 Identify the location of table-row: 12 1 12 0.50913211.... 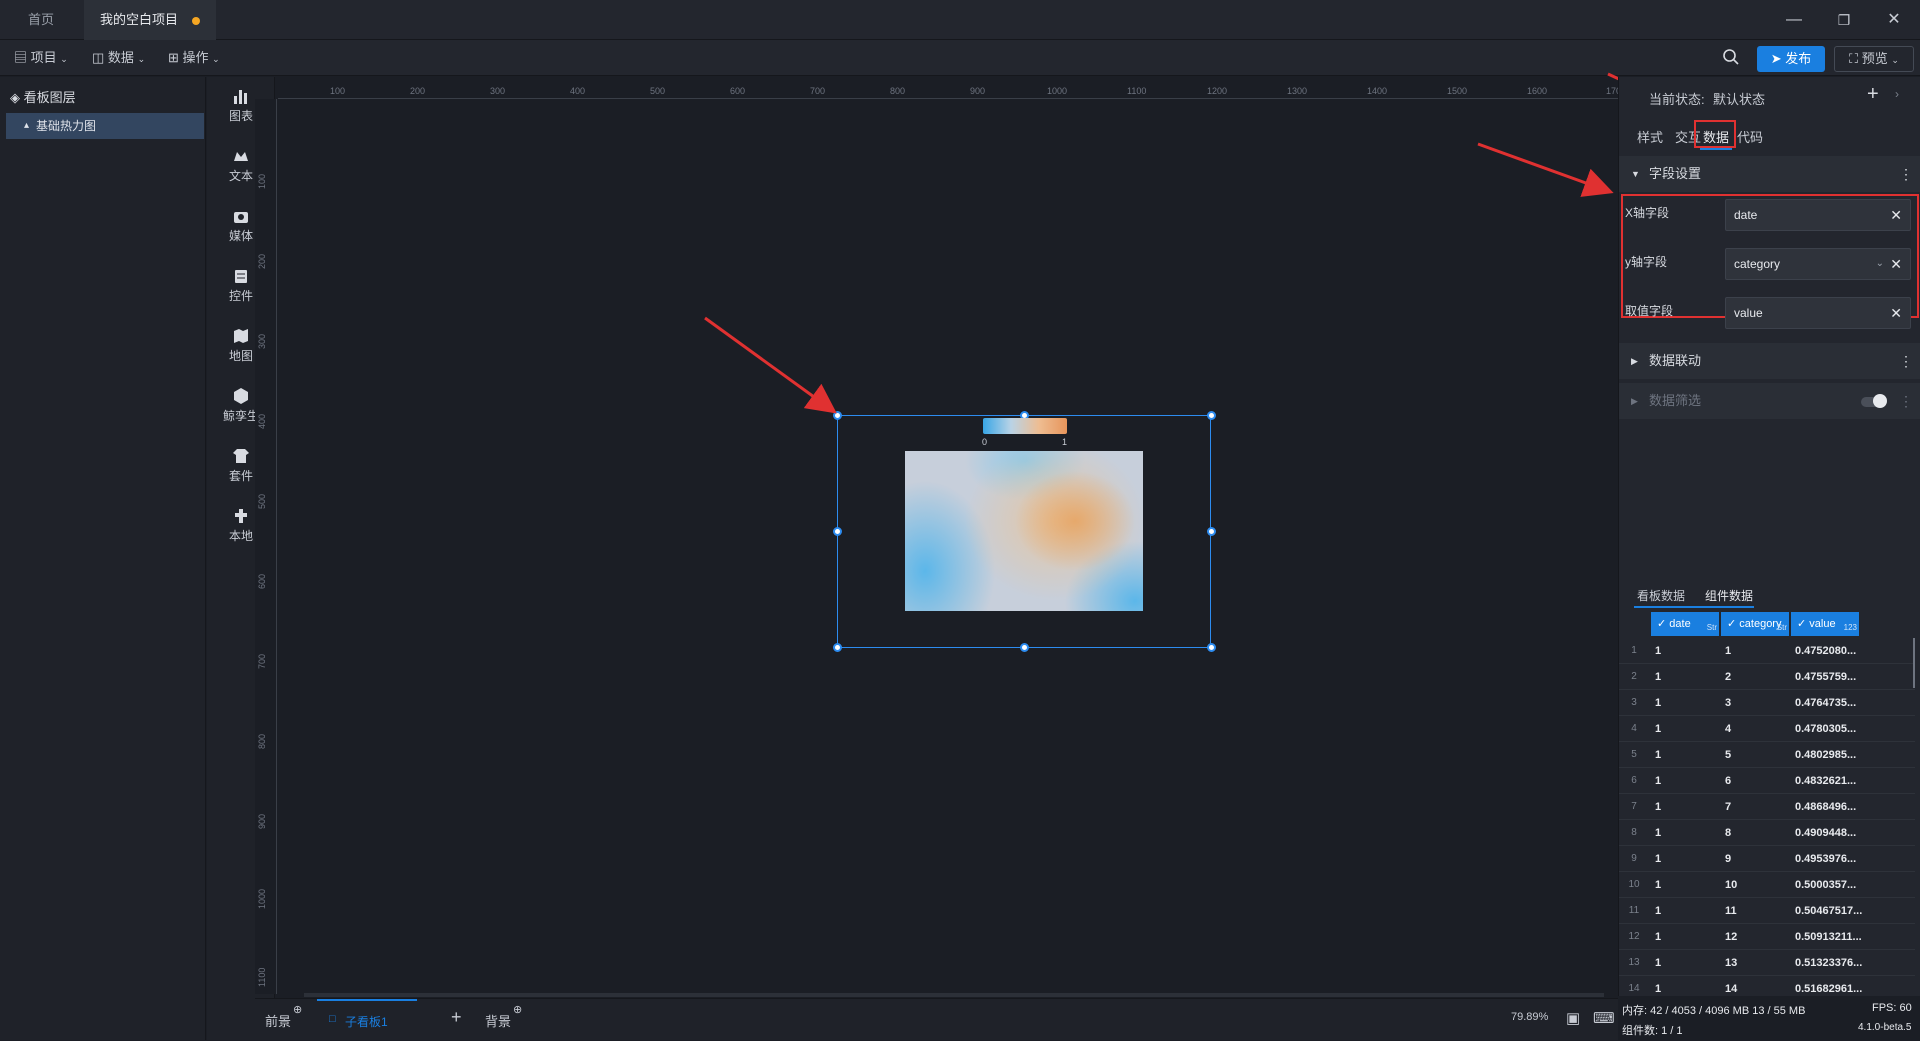
(1767, 937).